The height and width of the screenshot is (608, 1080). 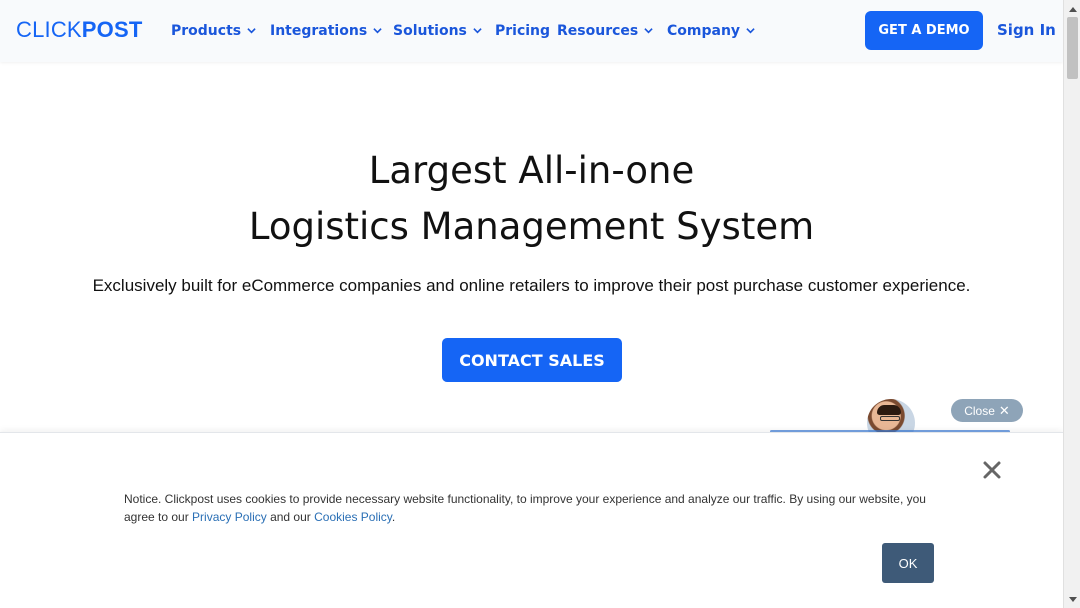 I want to click on close-icon: ✕, so click(x=1004, y=410).